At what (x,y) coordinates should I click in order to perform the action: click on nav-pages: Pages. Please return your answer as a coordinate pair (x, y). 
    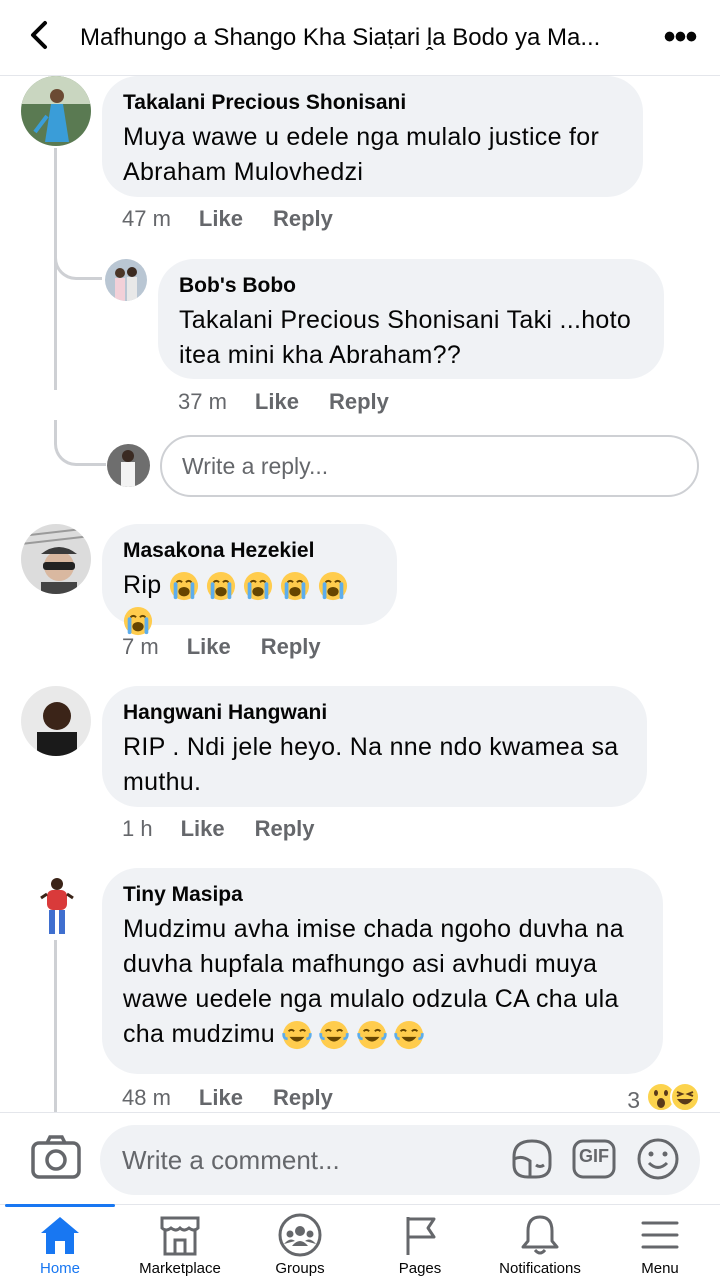
    Looking at the image, I should click on (420, 1242).